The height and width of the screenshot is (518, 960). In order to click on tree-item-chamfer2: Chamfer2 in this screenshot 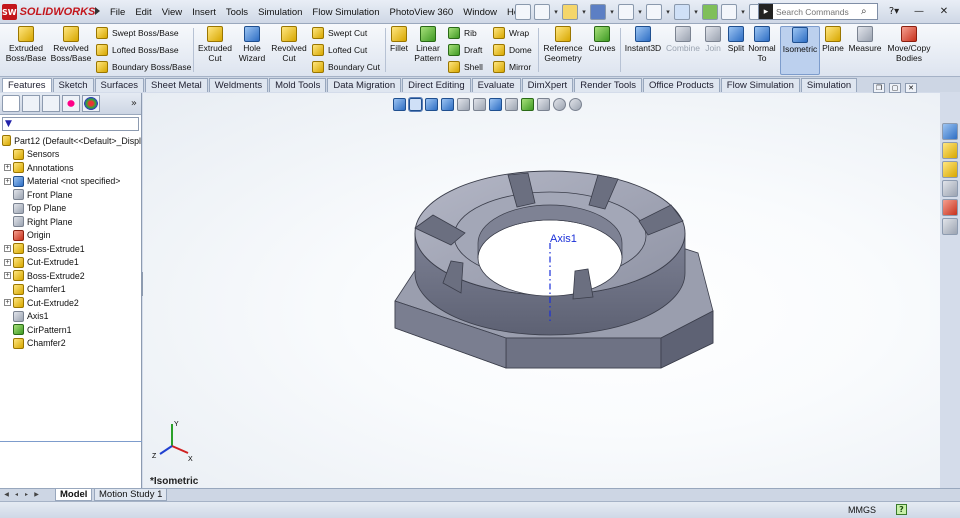, I will do `click(70, 344)`.